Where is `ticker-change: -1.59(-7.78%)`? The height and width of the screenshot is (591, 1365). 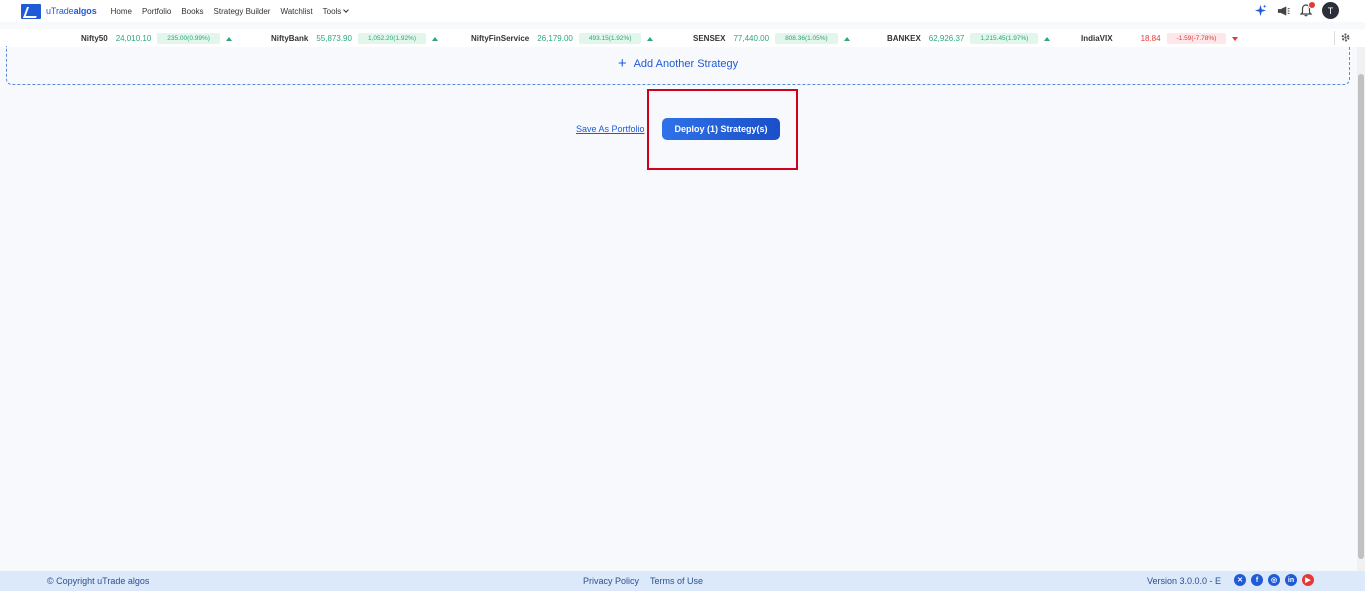
ticker-change: -1.59(-7.78%) is located at coordinates (1196, 38).